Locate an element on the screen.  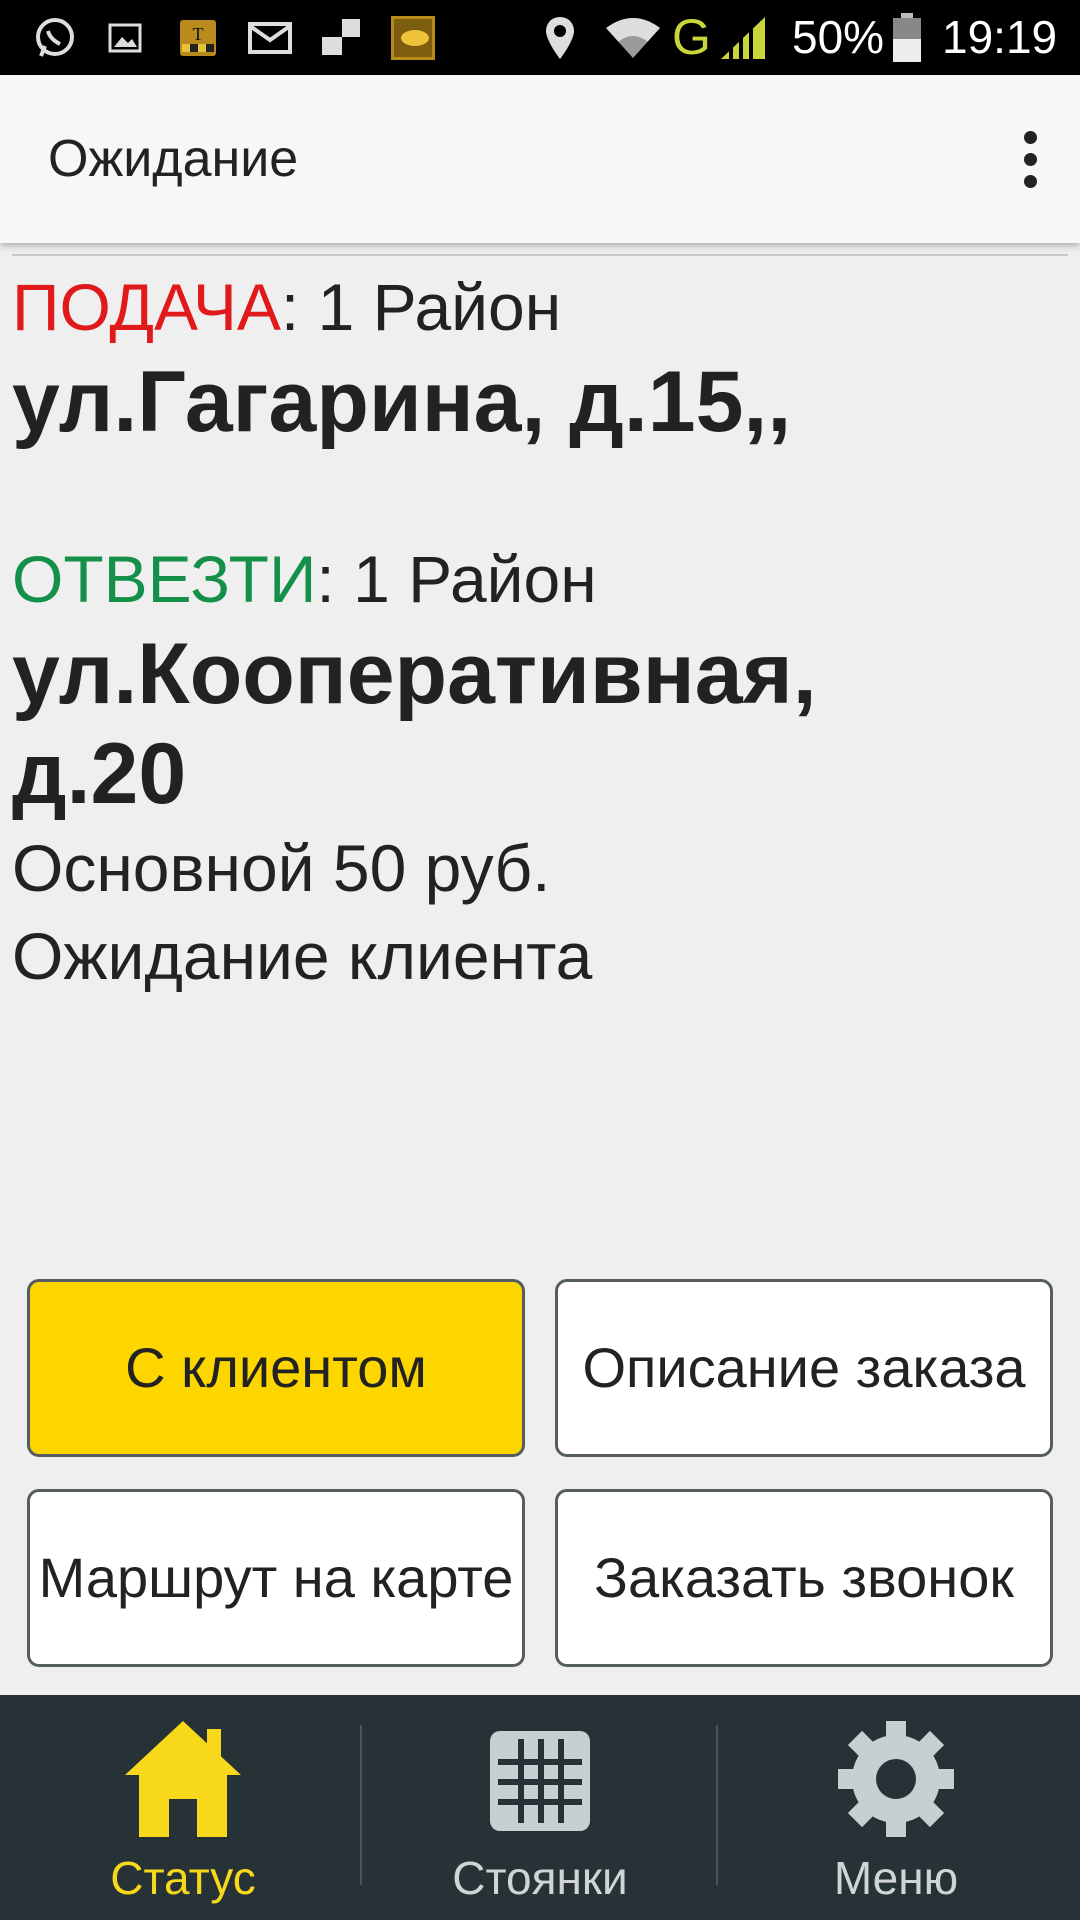
more-vert-icon is located at coordinates (1030, 159).